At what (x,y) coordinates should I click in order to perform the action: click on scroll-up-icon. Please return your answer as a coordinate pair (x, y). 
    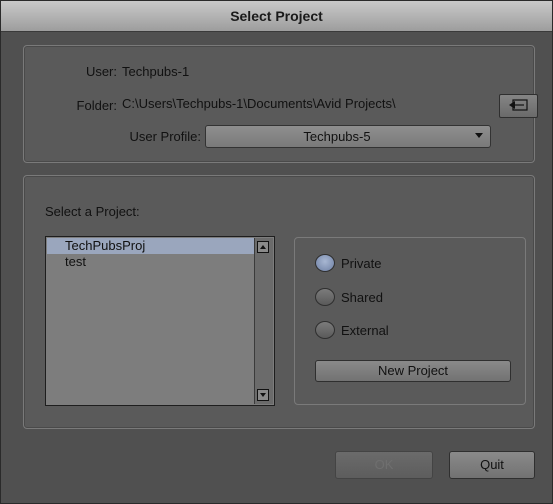
    Looking at the image, I should click on (263, 247).